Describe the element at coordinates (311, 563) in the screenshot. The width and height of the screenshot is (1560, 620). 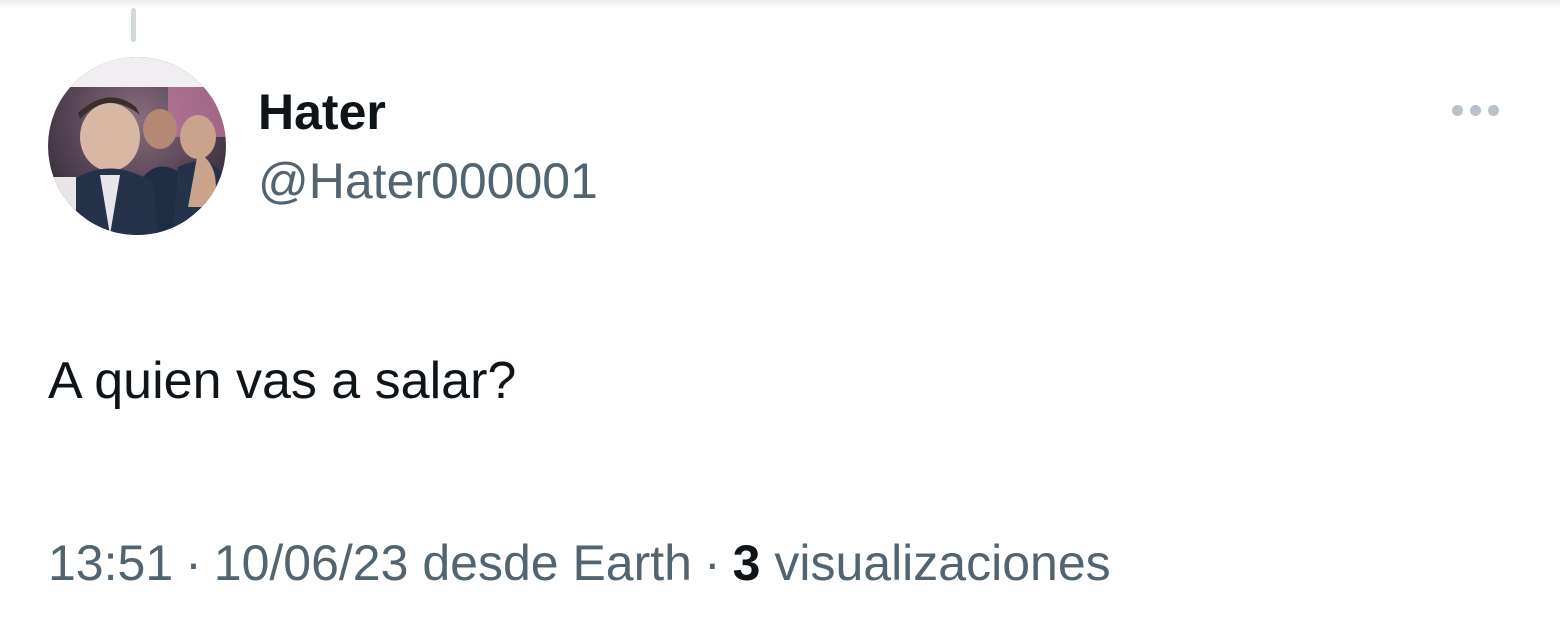
I see `tweet-date: 10/06/23` at that location.